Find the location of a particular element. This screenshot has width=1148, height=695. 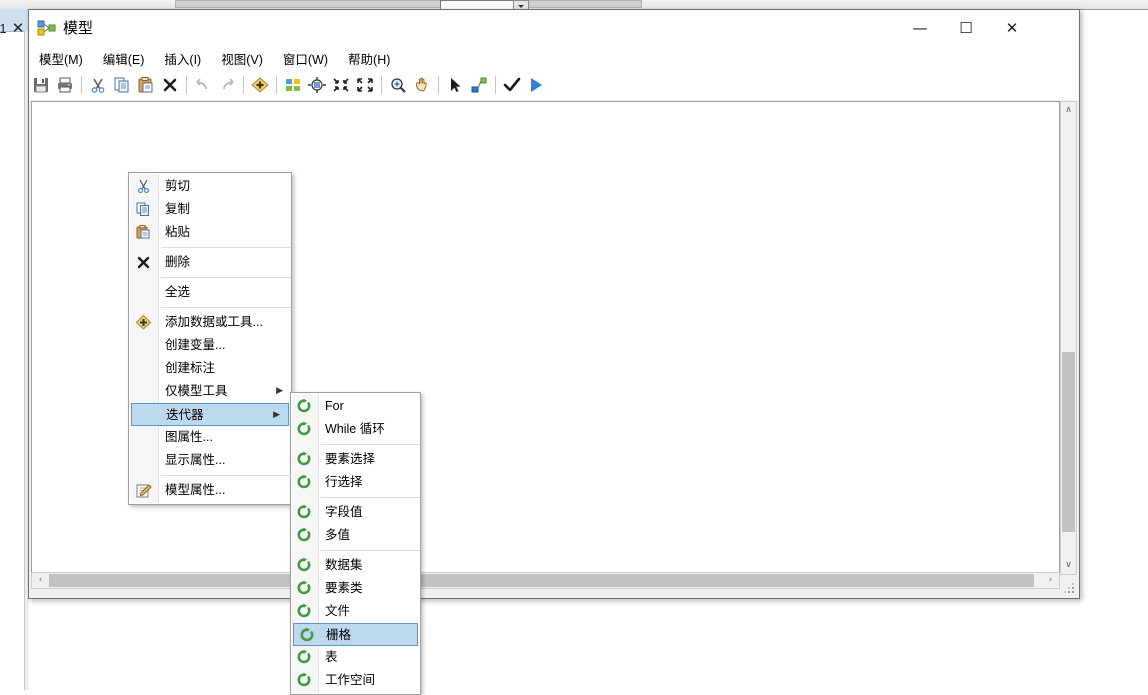

submenu-item-for: For is located at coordinates (355, 406).